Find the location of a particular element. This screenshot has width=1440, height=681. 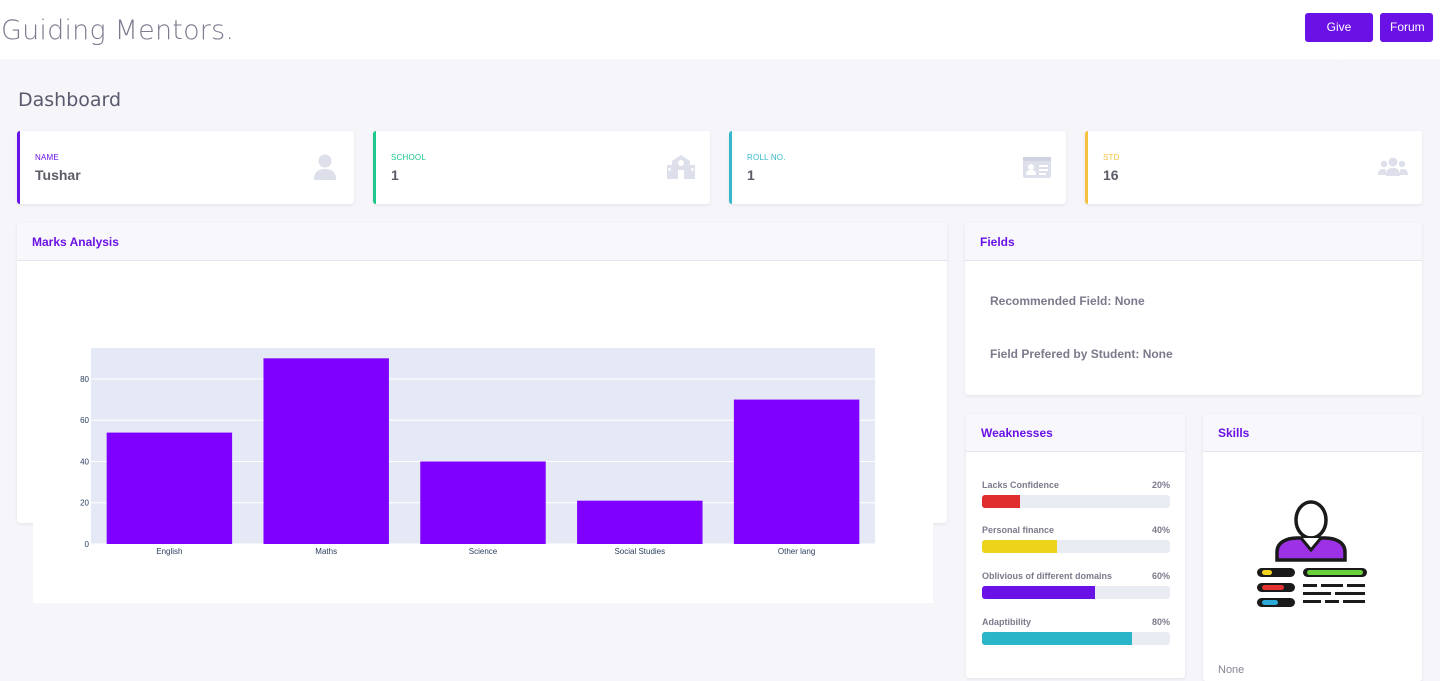

recommended-field: Recommended Field: None is located at coordinates (1067, 301).